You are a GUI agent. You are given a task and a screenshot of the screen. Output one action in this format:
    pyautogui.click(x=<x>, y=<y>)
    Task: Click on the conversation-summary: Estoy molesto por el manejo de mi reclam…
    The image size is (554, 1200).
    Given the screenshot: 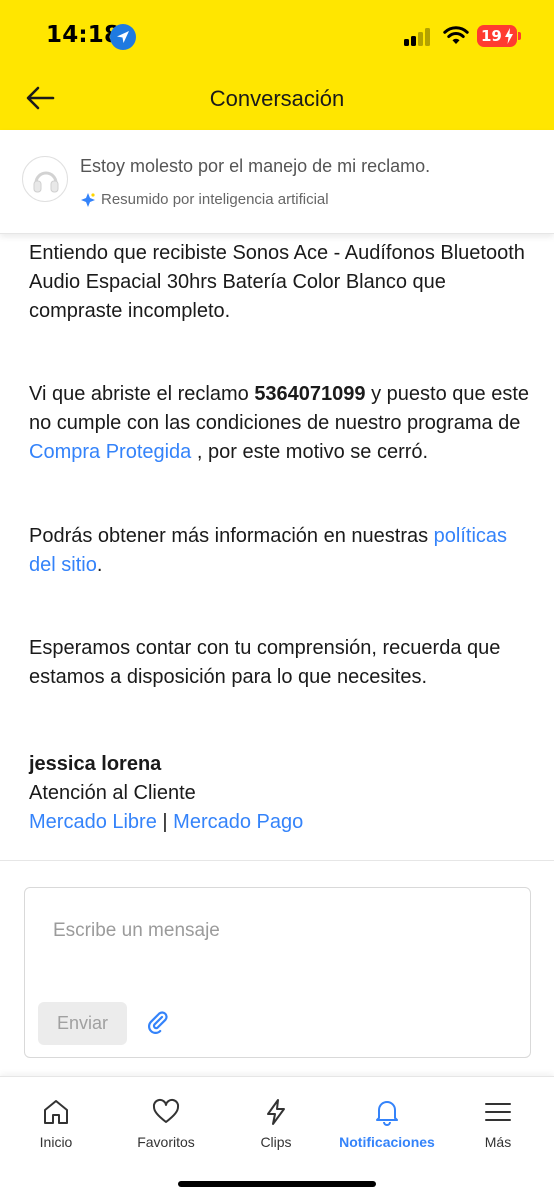 What is the action you would take?
    pyautogui.click(x=277, y=182)
    